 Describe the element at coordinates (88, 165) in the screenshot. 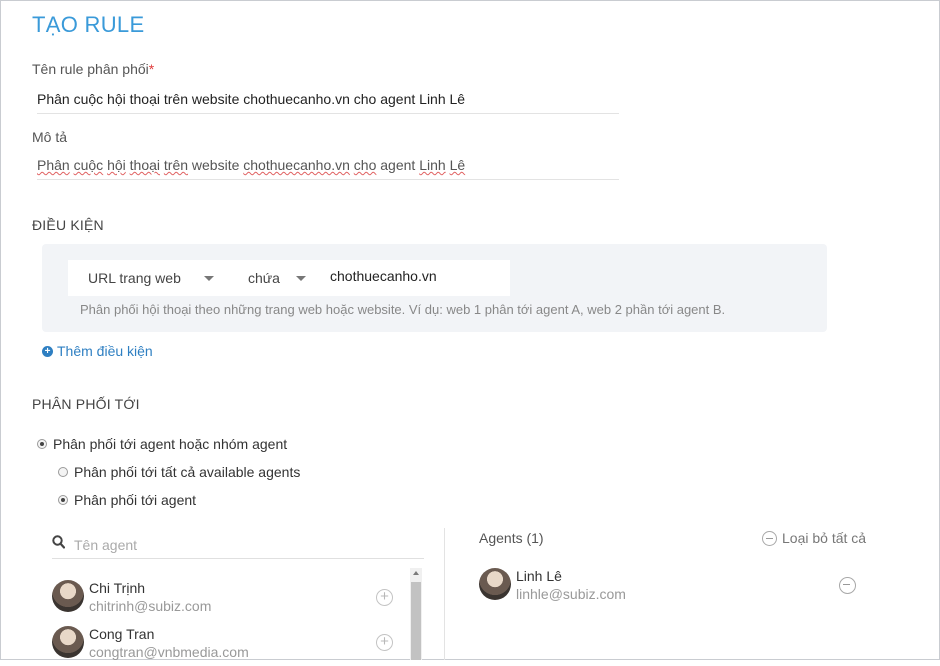

I see `desc-word: cuộc` at that location.